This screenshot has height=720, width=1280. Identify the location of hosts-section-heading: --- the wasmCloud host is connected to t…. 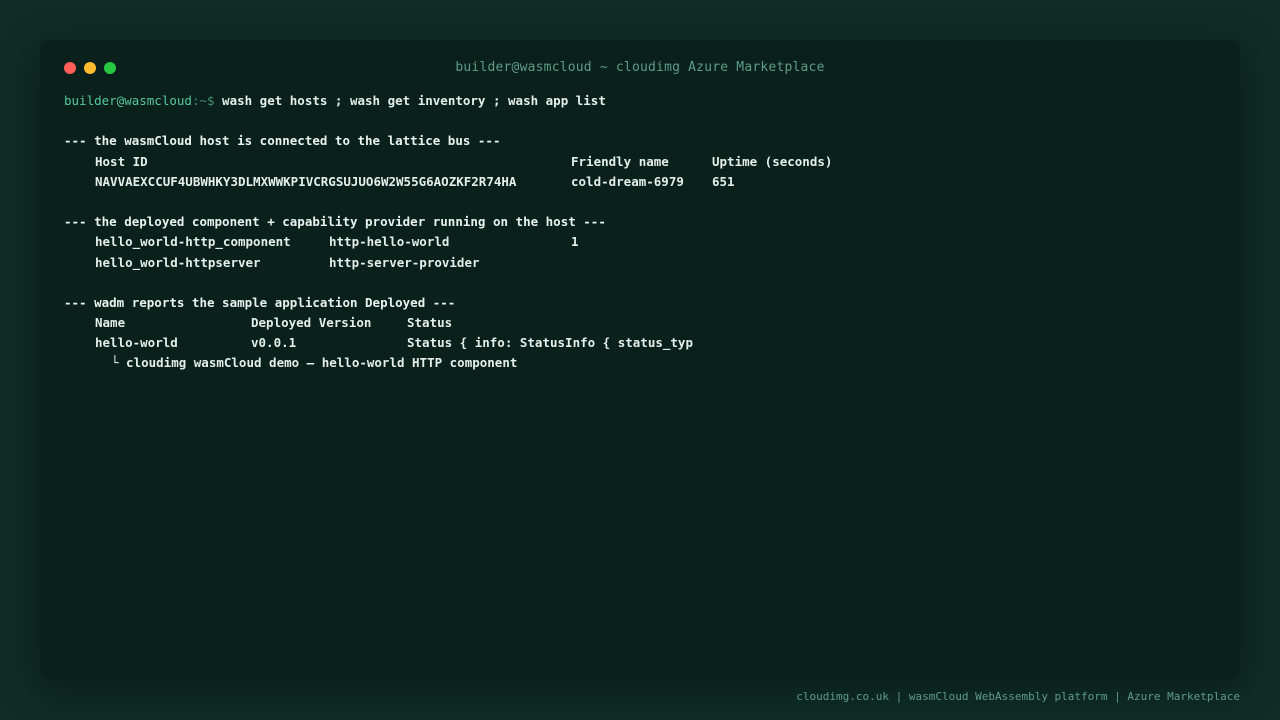
(282, 141).